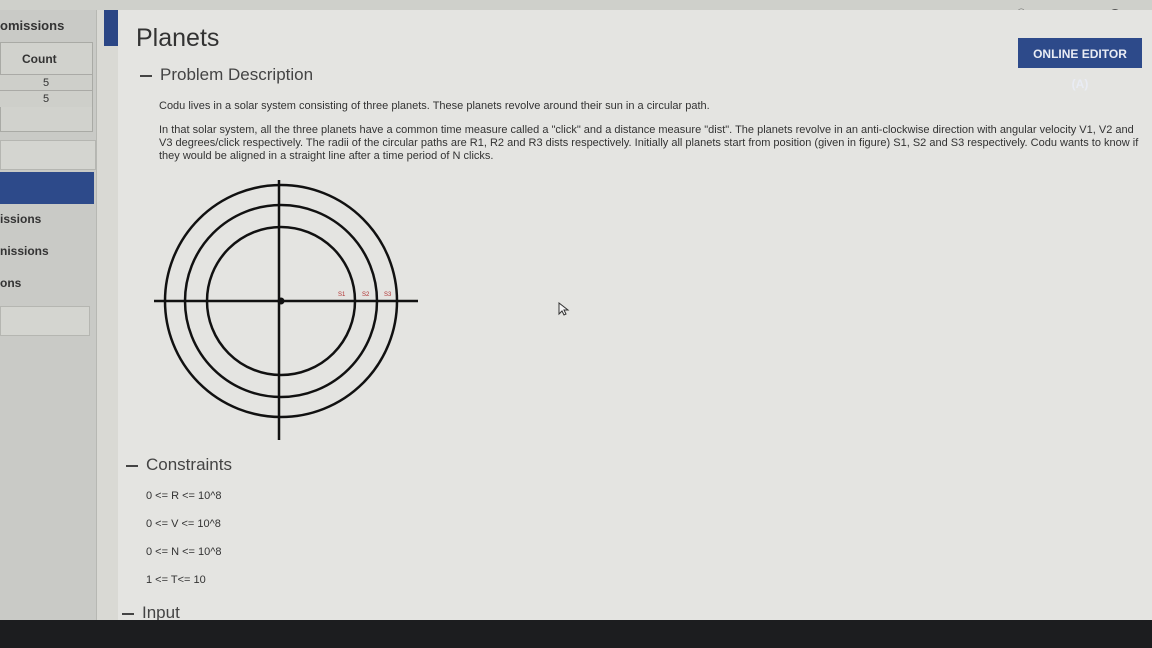 This screenshot has height=648, width=1152. Describe the element at coordinates (576, 5) in the screenshot. I see `browser-top-strip` at that location.